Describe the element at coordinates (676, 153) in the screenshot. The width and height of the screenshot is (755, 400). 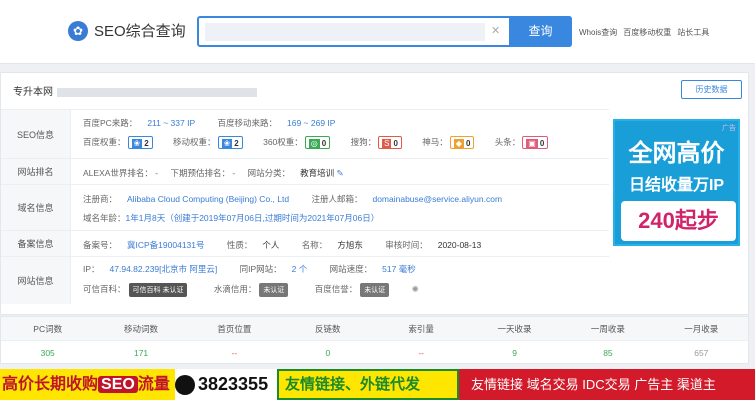
I see `ad-line-1: 全网高价` at that location.